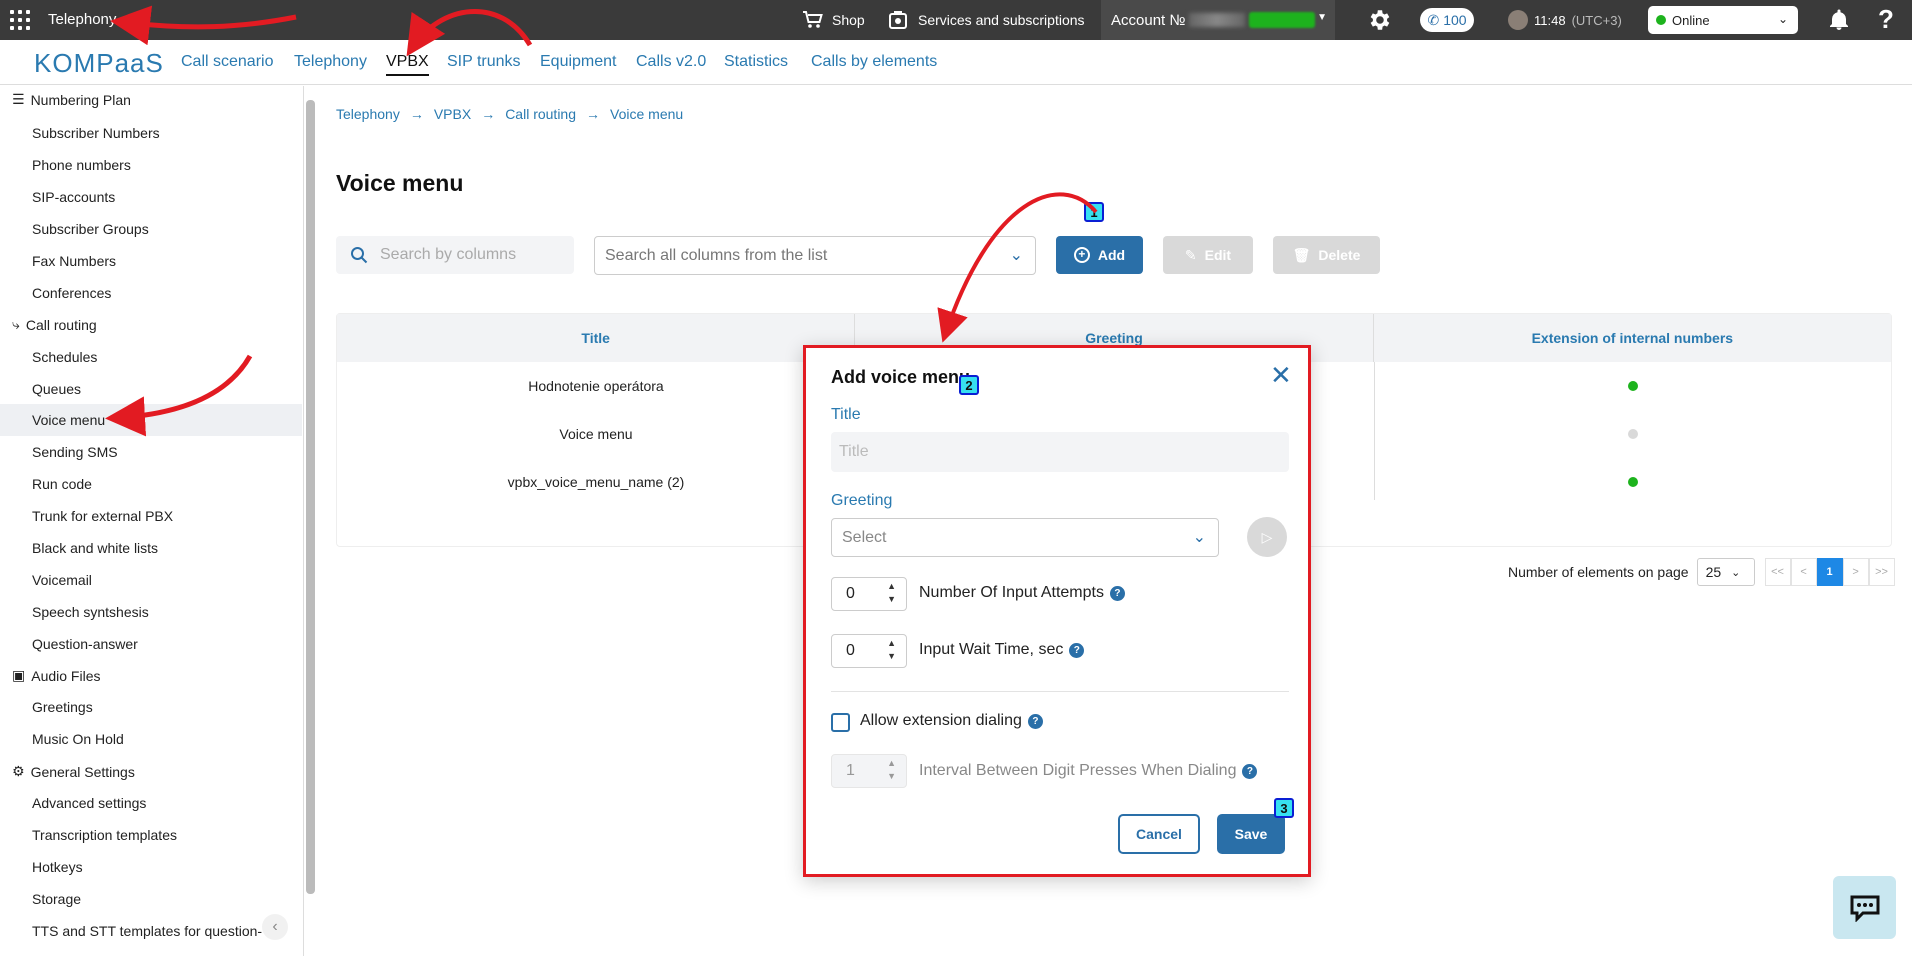 The height and width of the screenshot is (956, 1912). I want to click on wait-time-stepper: 0 ▲ ▼, so click(869, 651).